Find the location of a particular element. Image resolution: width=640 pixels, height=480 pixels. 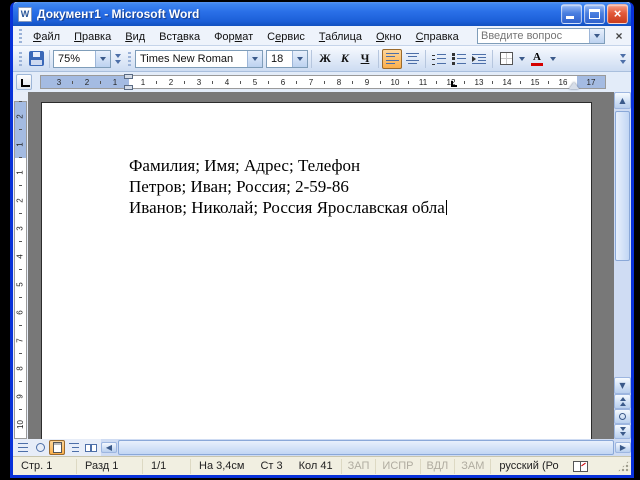

vertical-ruler: 21 1 2 3 4 5 6 7 8 9 10 is located at coordinates (20, 265).